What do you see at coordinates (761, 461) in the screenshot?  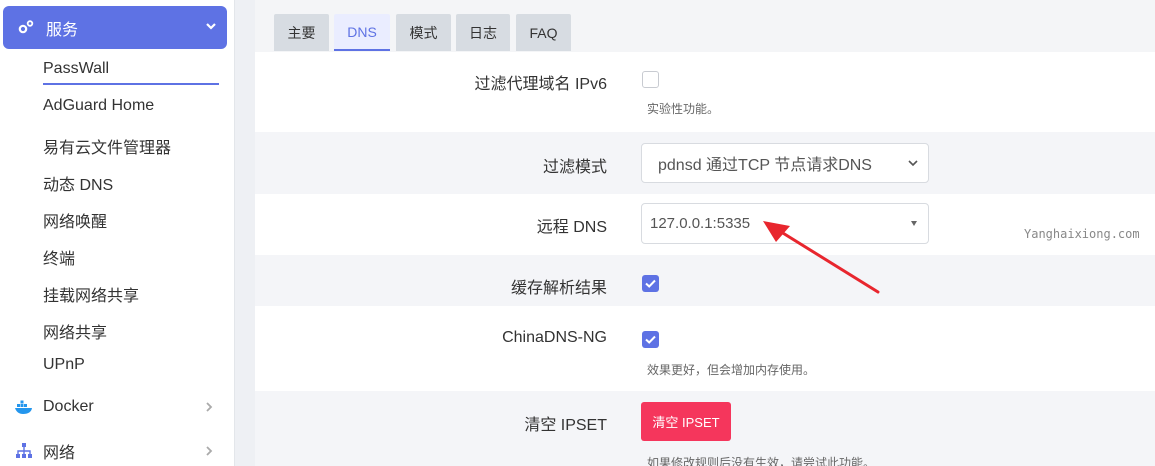 I see `clear-ipset-help: 如果修改规则后没有生效，请尝试此功能。` at bounding box center [761, 461].